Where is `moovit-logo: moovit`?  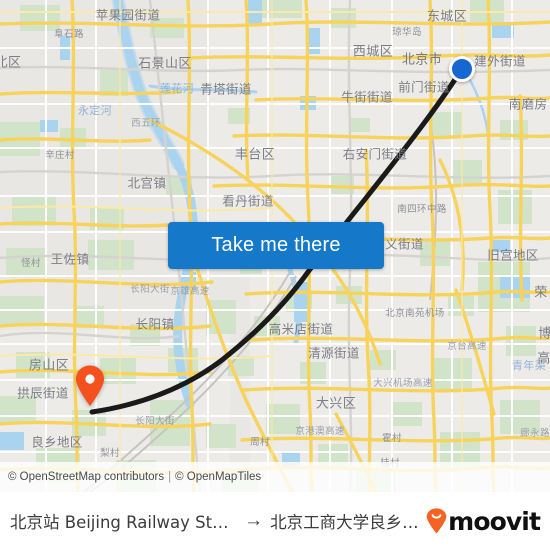
moovit-logo: moovit is located at coordinates (483, 521).